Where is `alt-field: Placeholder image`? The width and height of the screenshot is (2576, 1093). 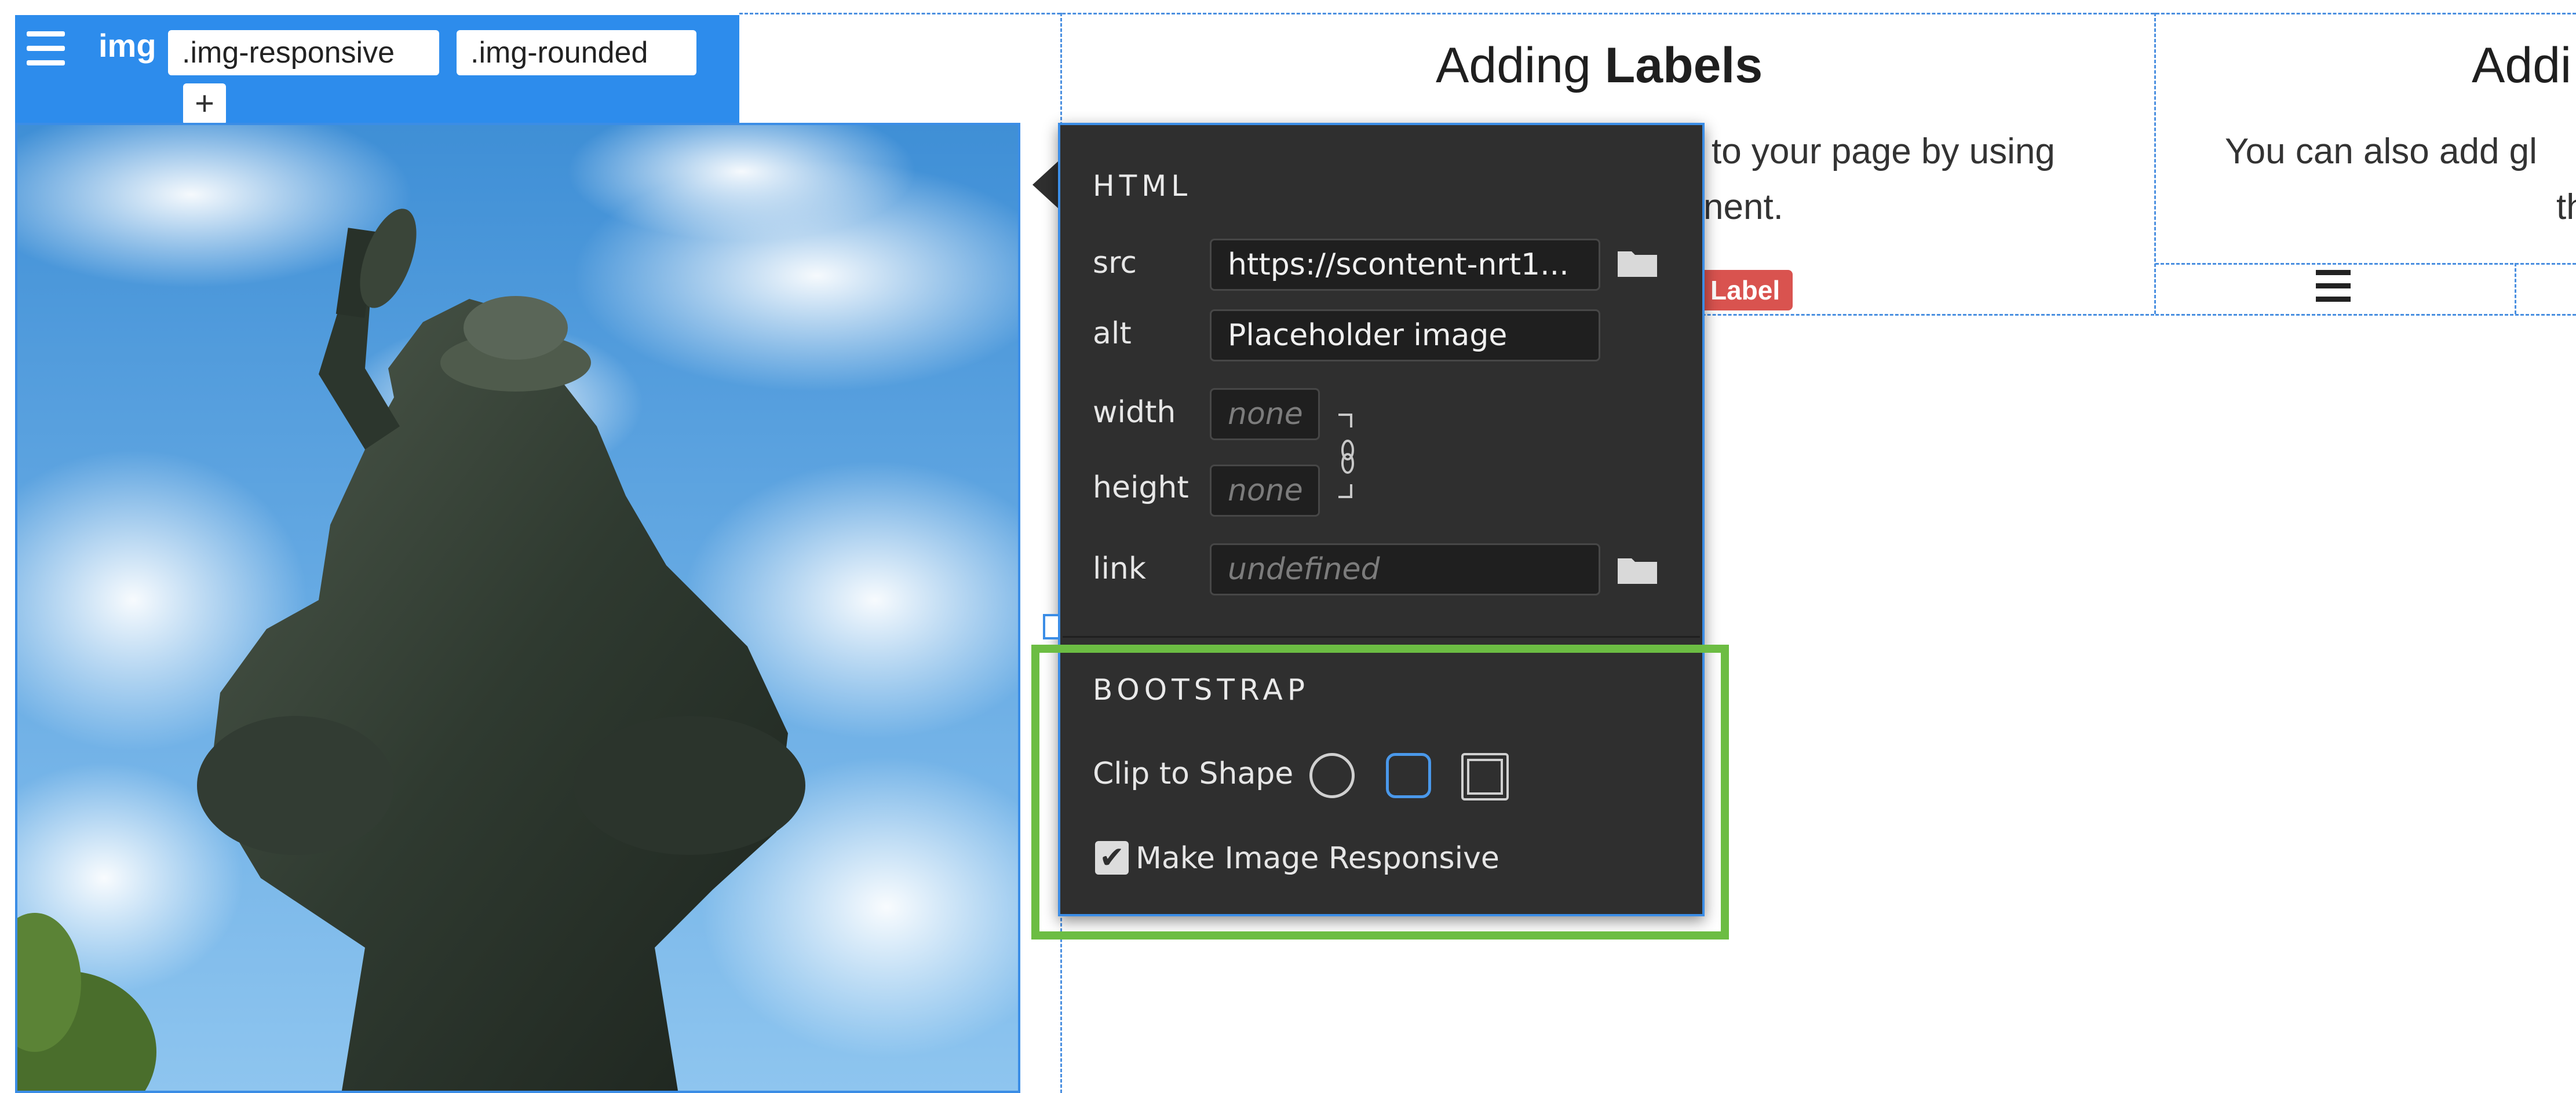 alt-field: Placeholder image is located at coordinates (1405, 335).